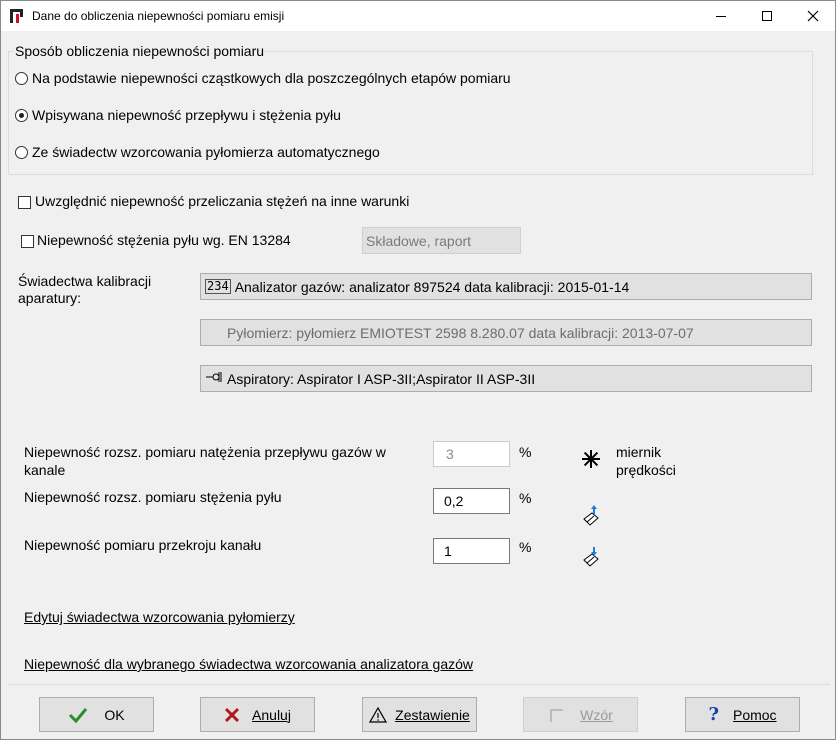 Image resolution: width=836 pixels, height=740 pixels. What do you see at coordinates (17, 16) in the screenshot?
I see `app-logo-icon` at bounding box center [17, 16].